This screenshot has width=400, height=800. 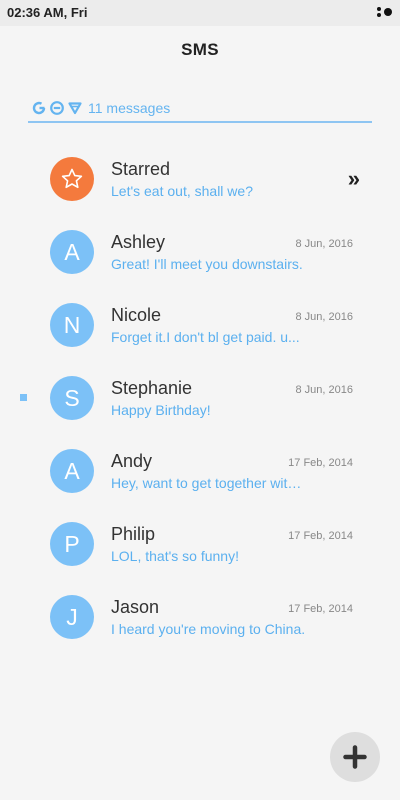 I want to click on double-chevron-right-icon: », so click(x=354, y=179).